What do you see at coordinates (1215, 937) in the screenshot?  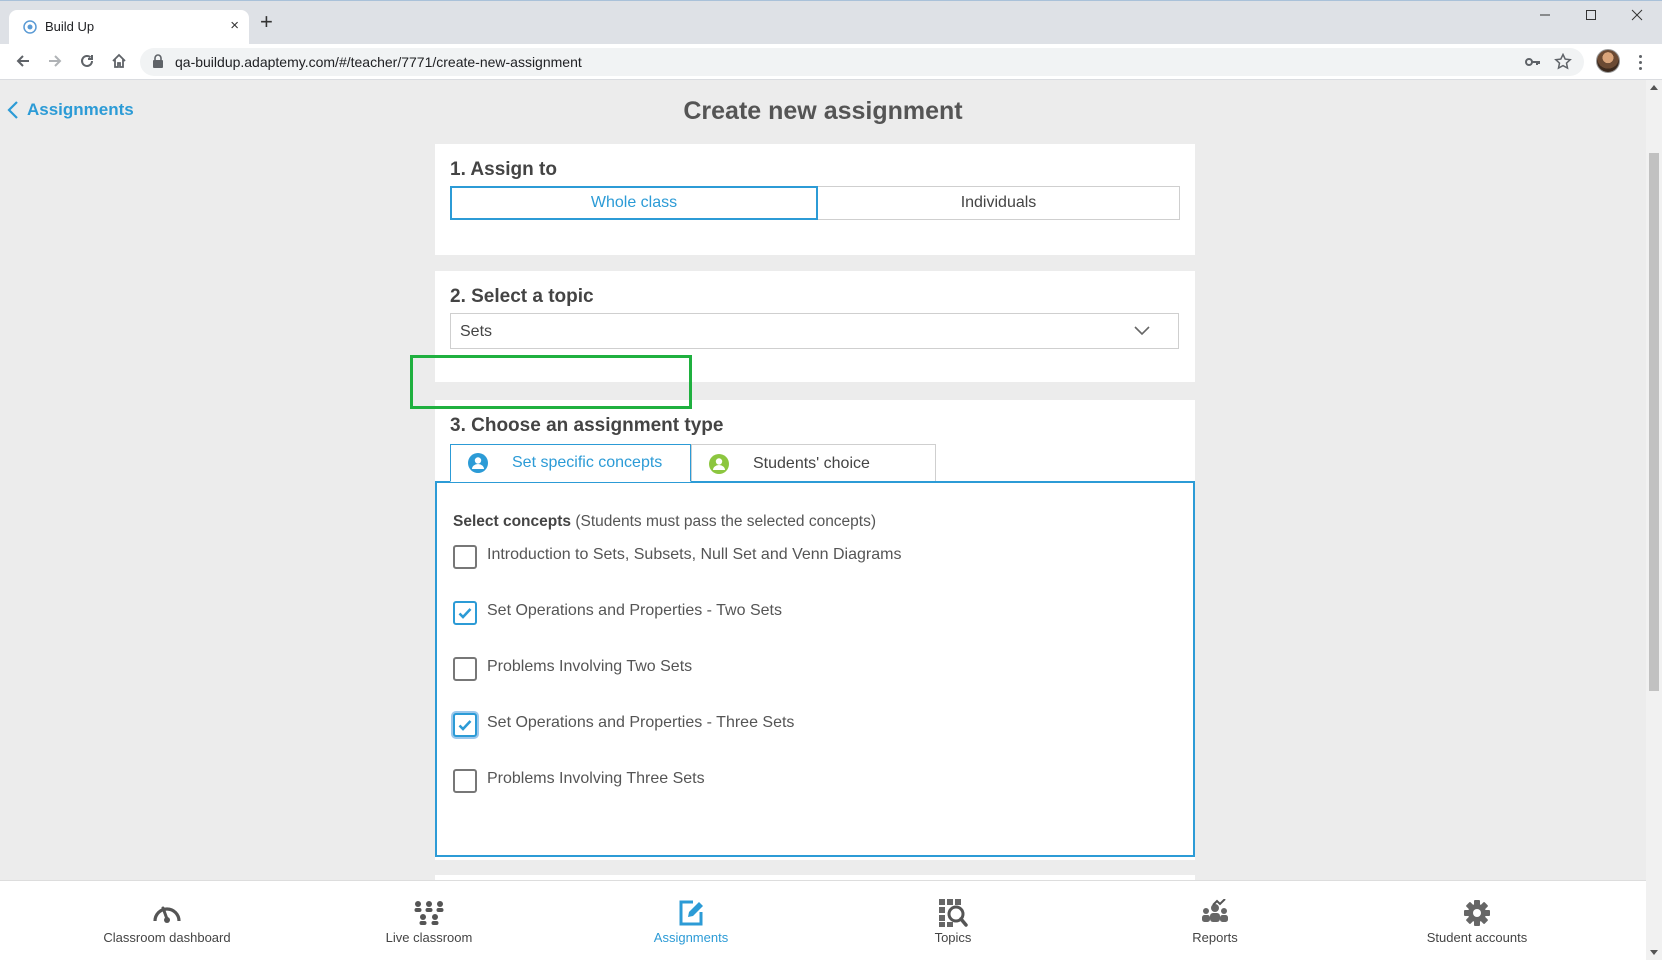 I see `nav-label: Reports` at bounding box center [1215, 937].